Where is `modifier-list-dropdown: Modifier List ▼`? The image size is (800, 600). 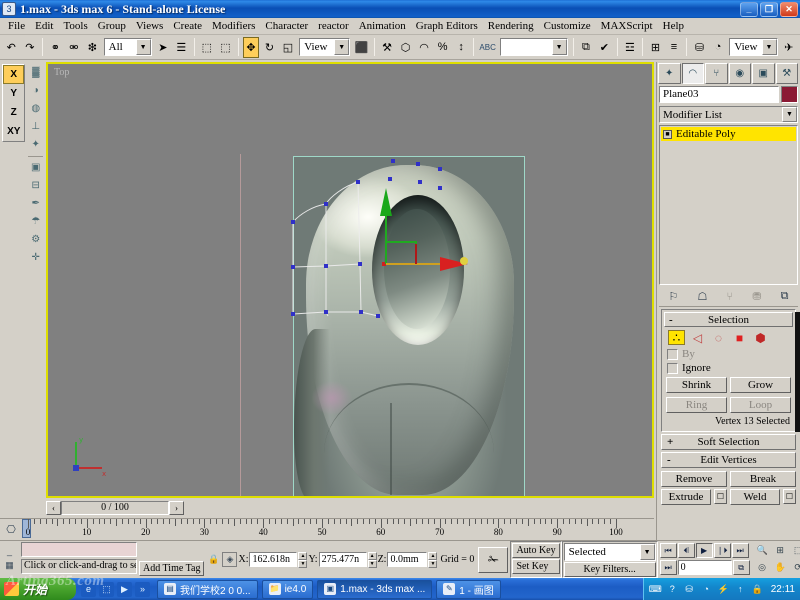
modifier-list-dropdown: Modifier List ▼ is located at coordinates (728, 114).